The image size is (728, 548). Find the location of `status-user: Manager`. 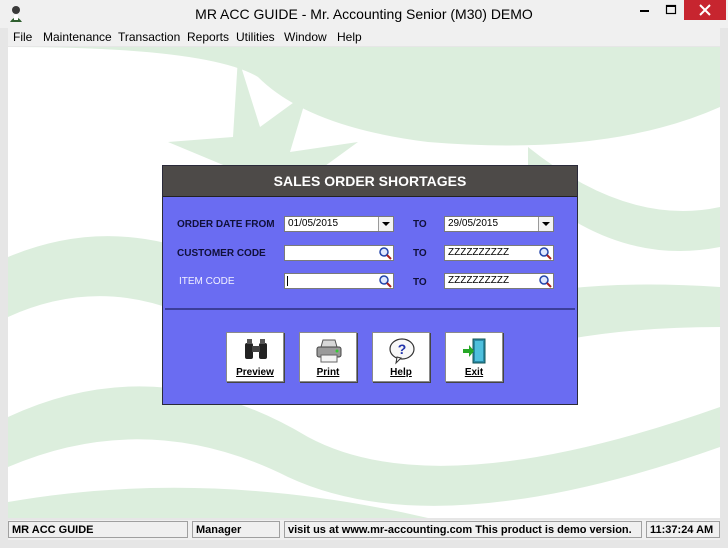

status-user: Manager is located at coordinates (236, 529).